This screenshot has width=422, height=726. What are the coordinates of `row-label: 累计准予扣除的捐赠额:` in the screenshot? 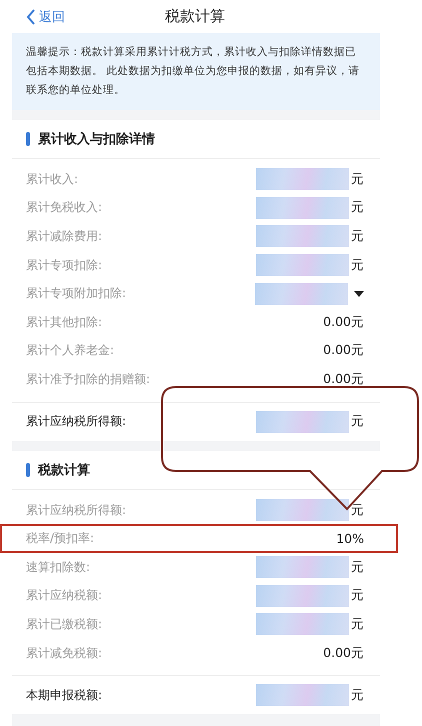 It's located at (88, 379).